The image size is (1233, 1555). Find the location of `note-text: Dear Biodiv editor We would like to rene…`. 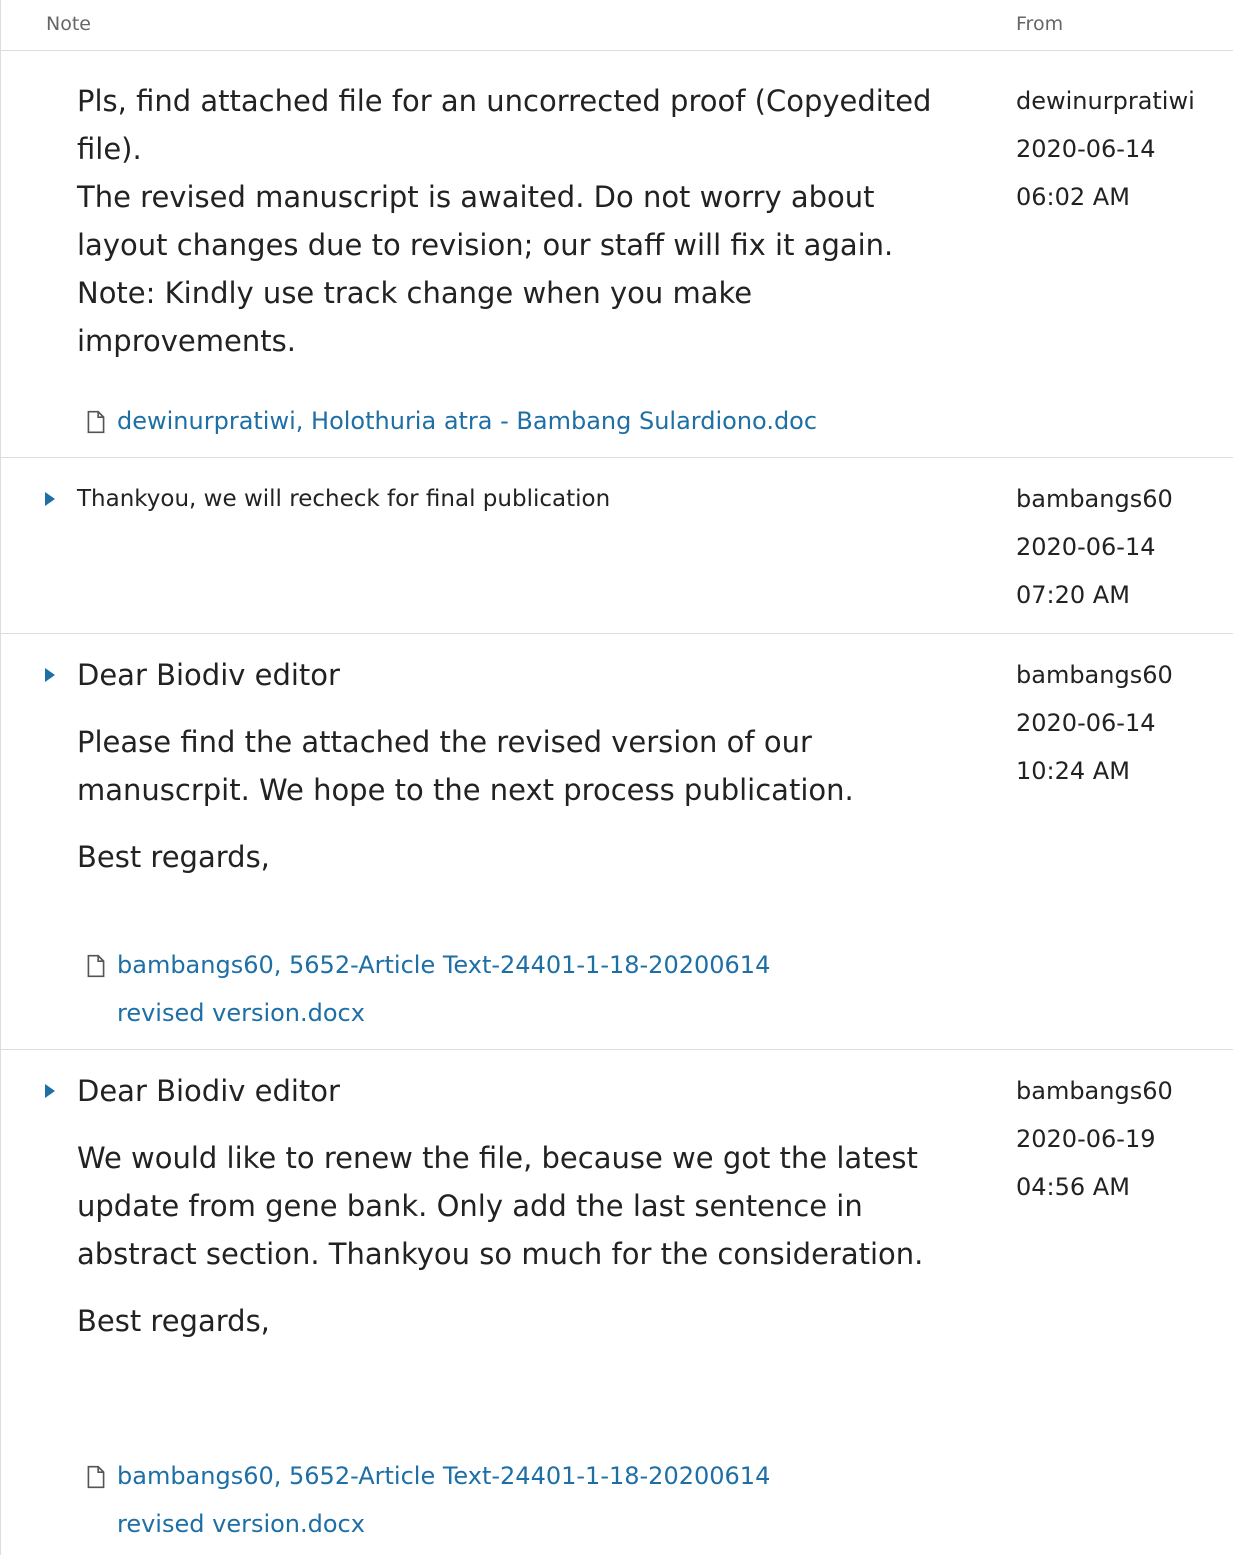

note-text: Dear Biodiv editor We would like to rene… is located at coordinates (512, 1206).